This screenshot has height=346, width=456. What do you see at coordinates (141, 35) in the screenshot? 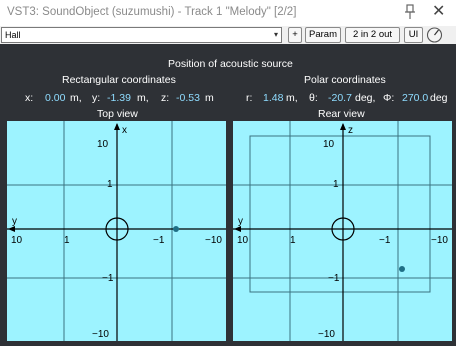
I see `preset-select: Hall ▾` at bounding box center [141, 35].